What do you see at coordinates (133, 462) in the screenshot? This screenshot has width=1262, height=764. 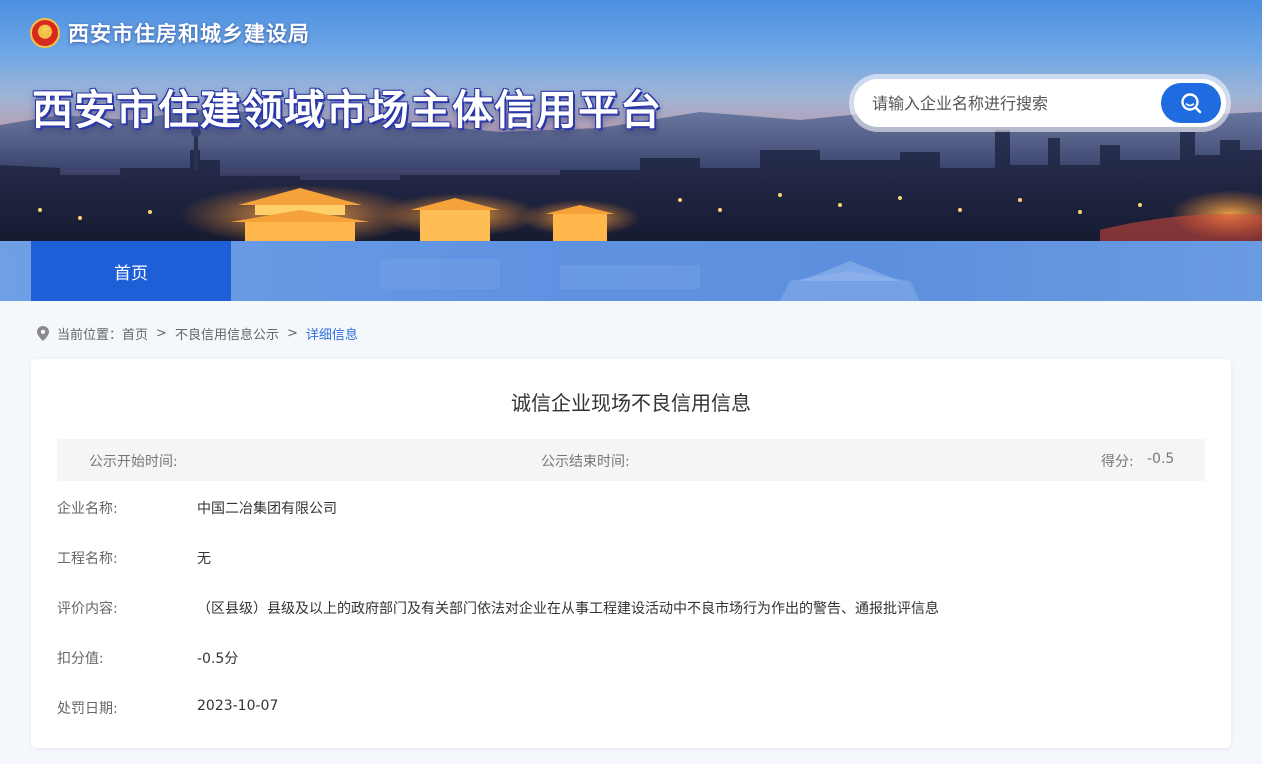 I see `publicity-start-label: 公示开始时间:` at bounding box center [133, 462].